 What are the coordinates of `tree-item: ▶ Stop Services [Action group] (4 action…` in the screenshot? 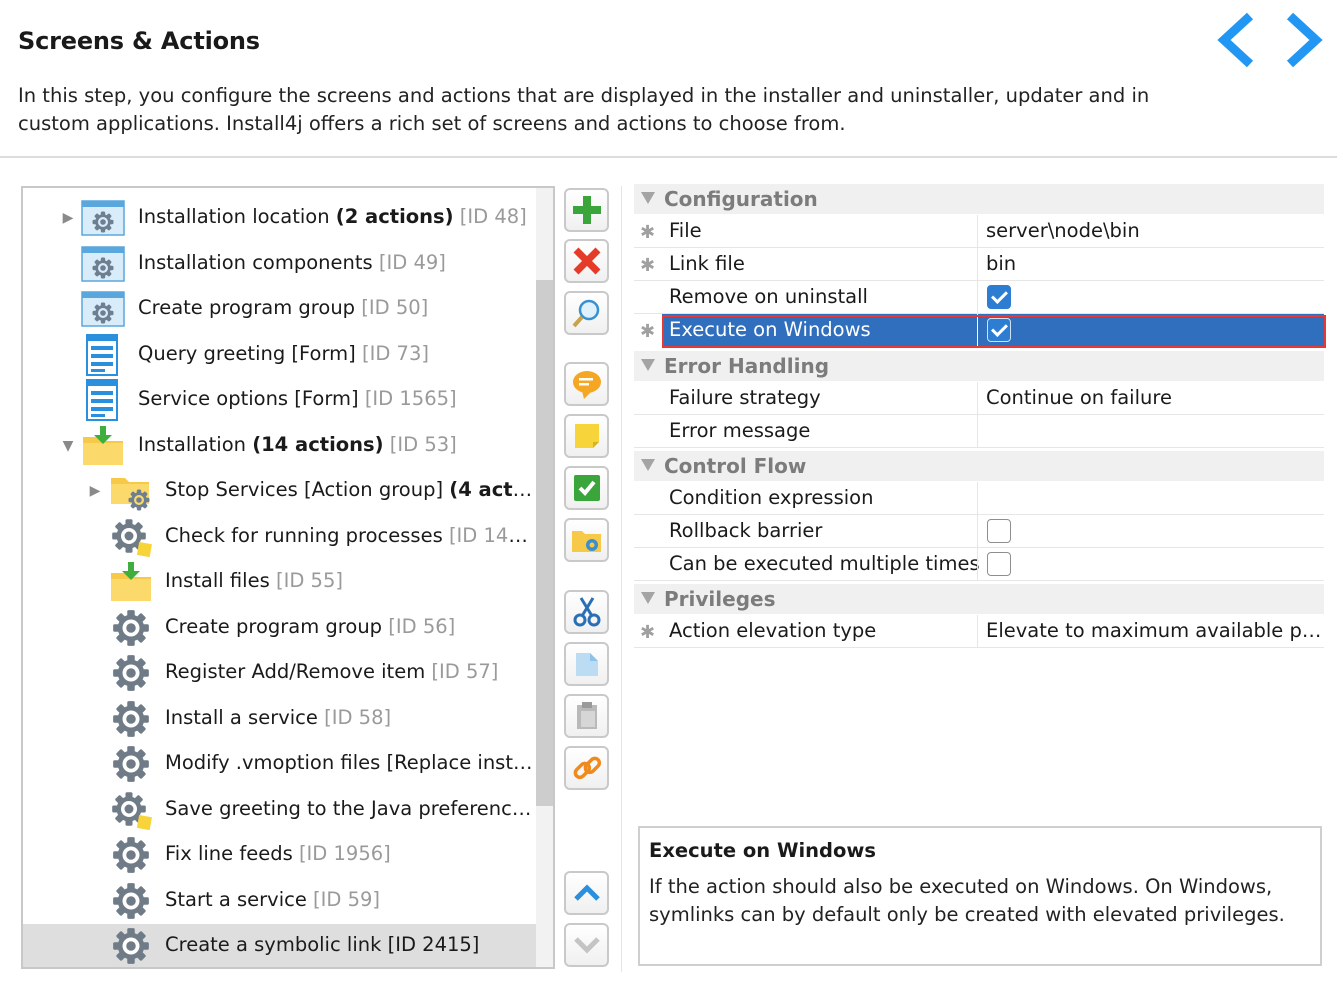 It's located at (280, 491).